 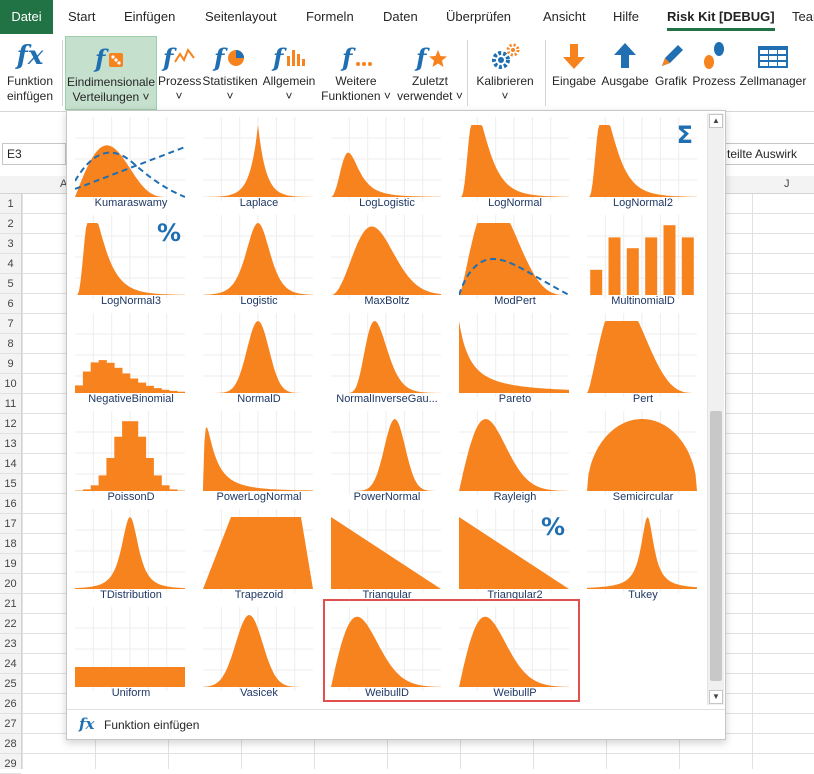 What do you see at coordinates (721, 17) in the screenshot?
I see `tab-risk-kit-debug: Risk Kit [DEBUG]` at bounding box center [721, 17].